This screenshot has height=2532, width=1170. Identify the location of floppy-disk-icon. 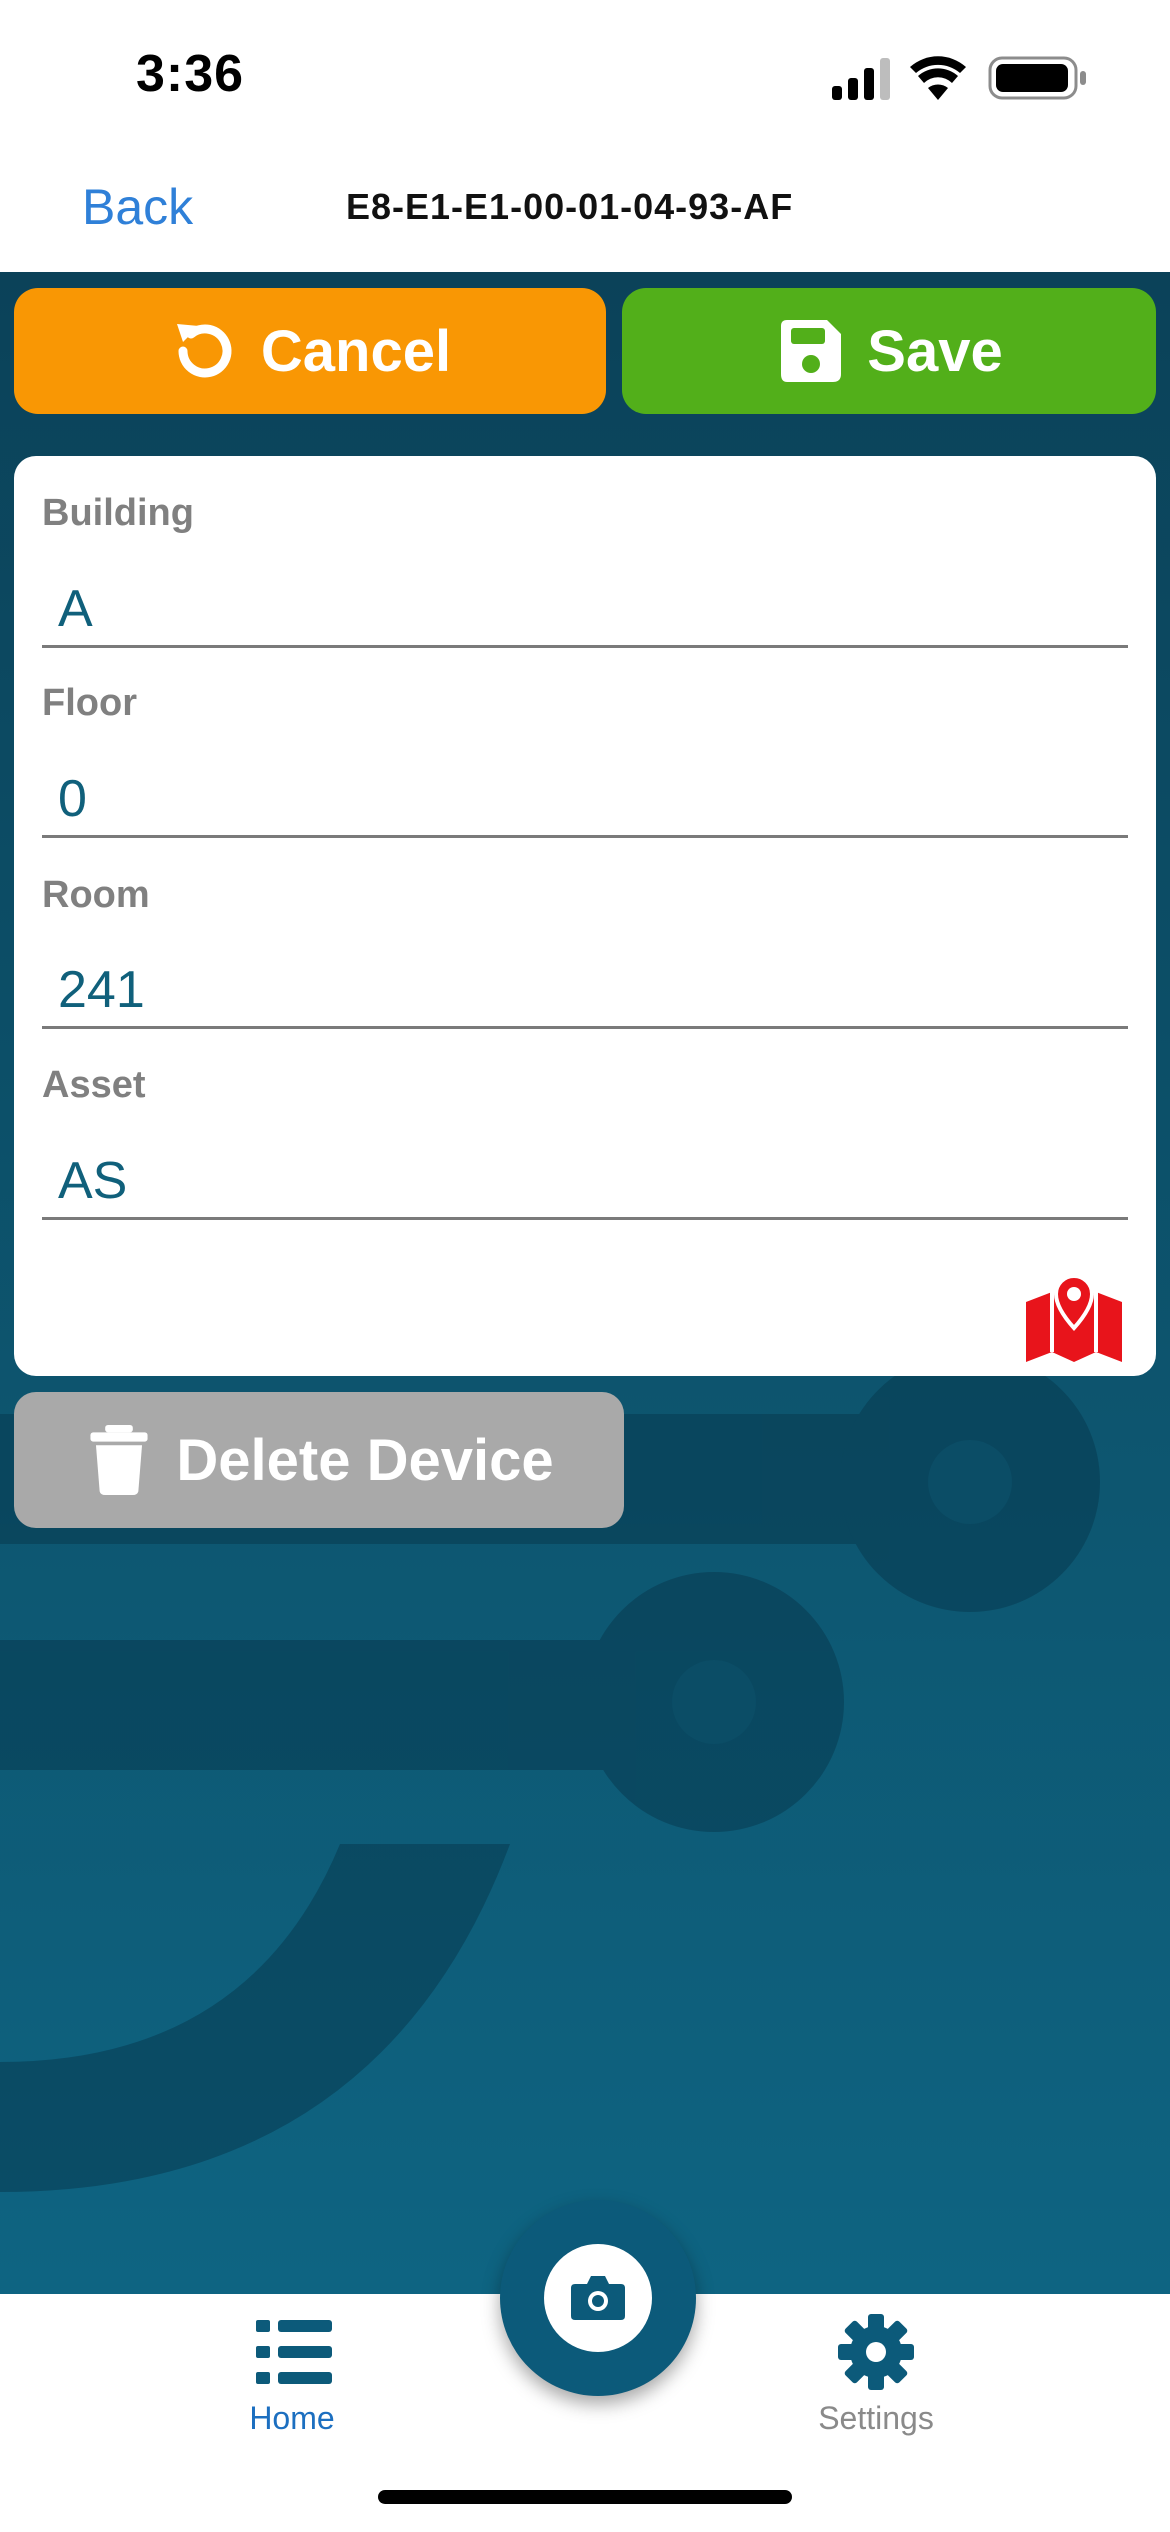
(811, 351).